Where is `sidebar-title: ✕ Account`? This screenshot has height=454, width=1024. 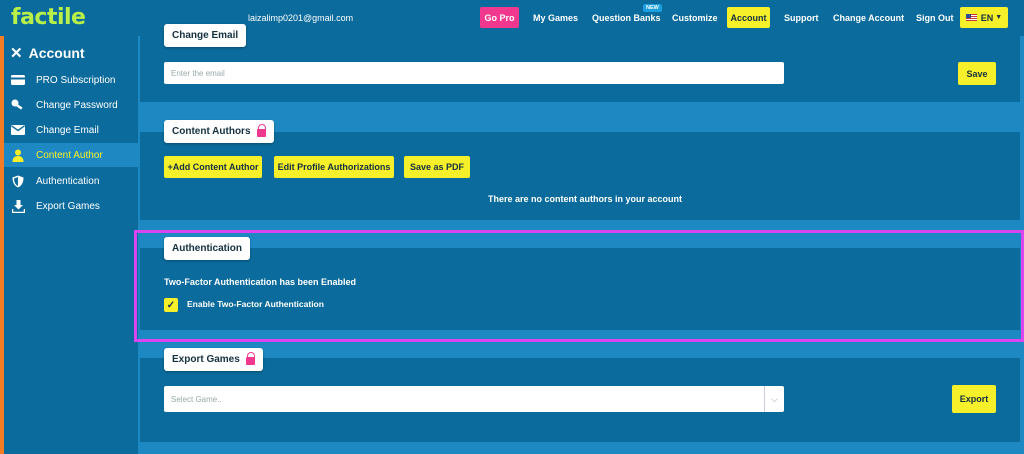
sidebar-title: ✕ Account is located at coordinates (47, 53).